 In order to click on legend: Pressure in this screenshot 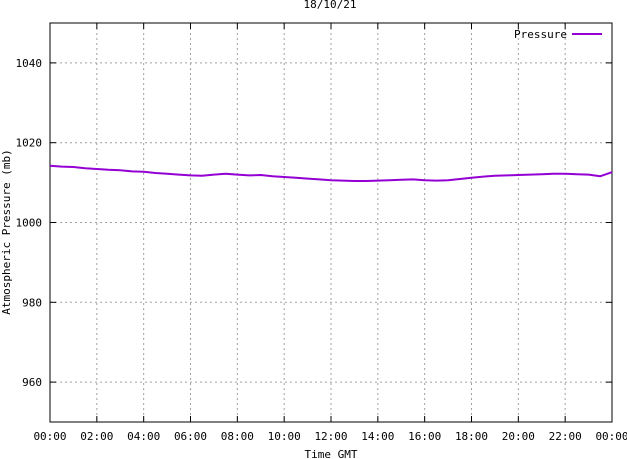, I will do `click(558, 34)`.